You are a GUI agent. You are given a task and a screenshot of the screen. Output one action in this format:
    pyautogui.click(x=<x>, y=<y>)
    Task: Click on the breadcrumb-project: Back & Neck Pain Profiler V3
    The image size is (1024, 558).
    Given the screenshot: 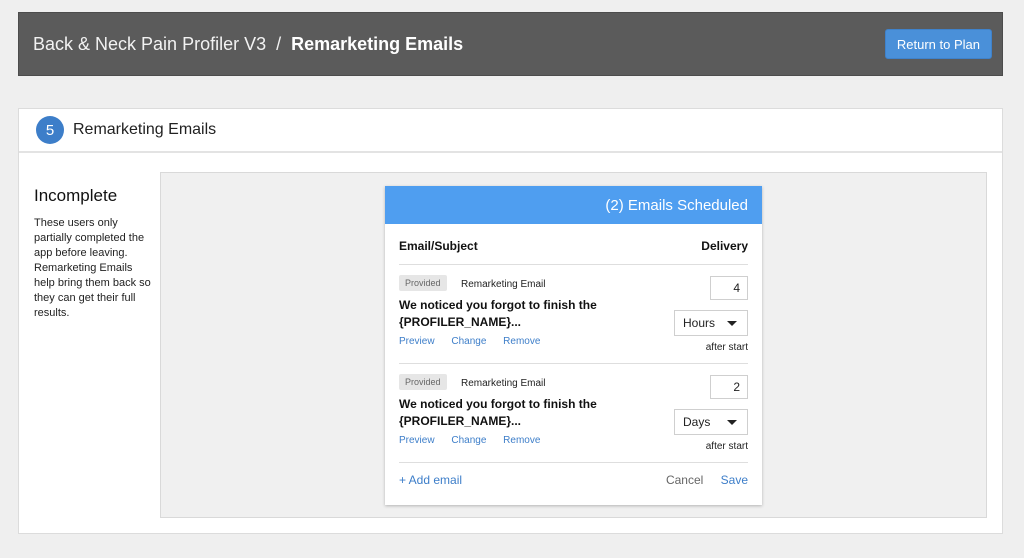 What is the action you would take?
    pyautogui.click(x=149, y=44)
    